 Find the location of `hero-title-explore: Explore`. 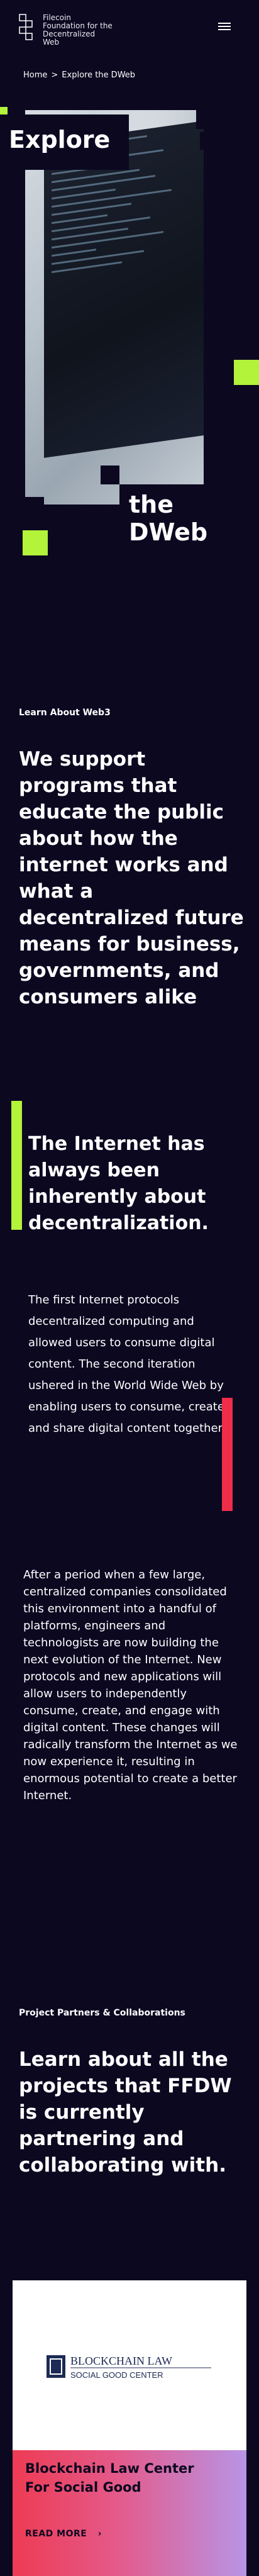

hero-title-explore: Explore is located at coordinates (60, 139).